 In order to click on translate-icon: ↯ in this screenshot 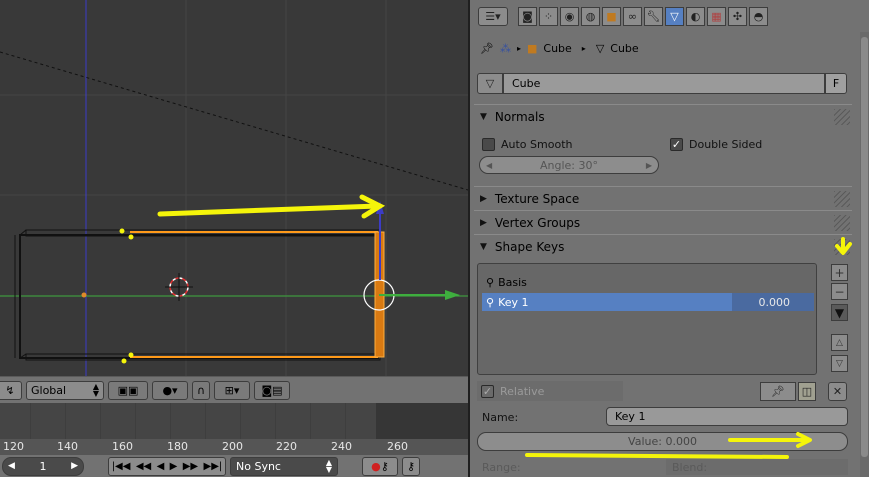, I will do `click(10, 390)`.